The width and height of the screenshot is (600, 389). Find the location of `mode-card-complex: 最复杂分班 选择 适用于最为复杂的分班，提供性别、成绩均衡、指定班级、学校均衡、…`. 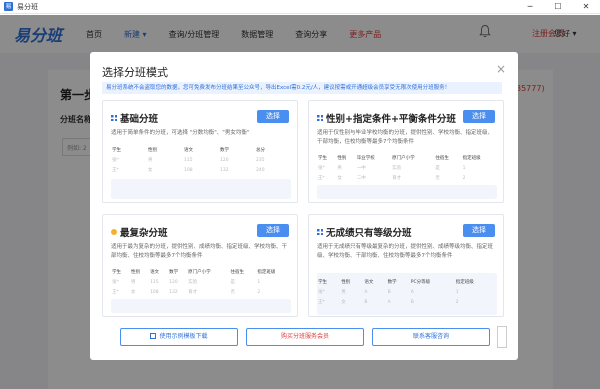

mode-card-complex: 最复杂分班 选择 适用于最为复杂的分班，提供性别、成绩均衡、指定班级、学校均衡、… is located at coordinates (200, 265).